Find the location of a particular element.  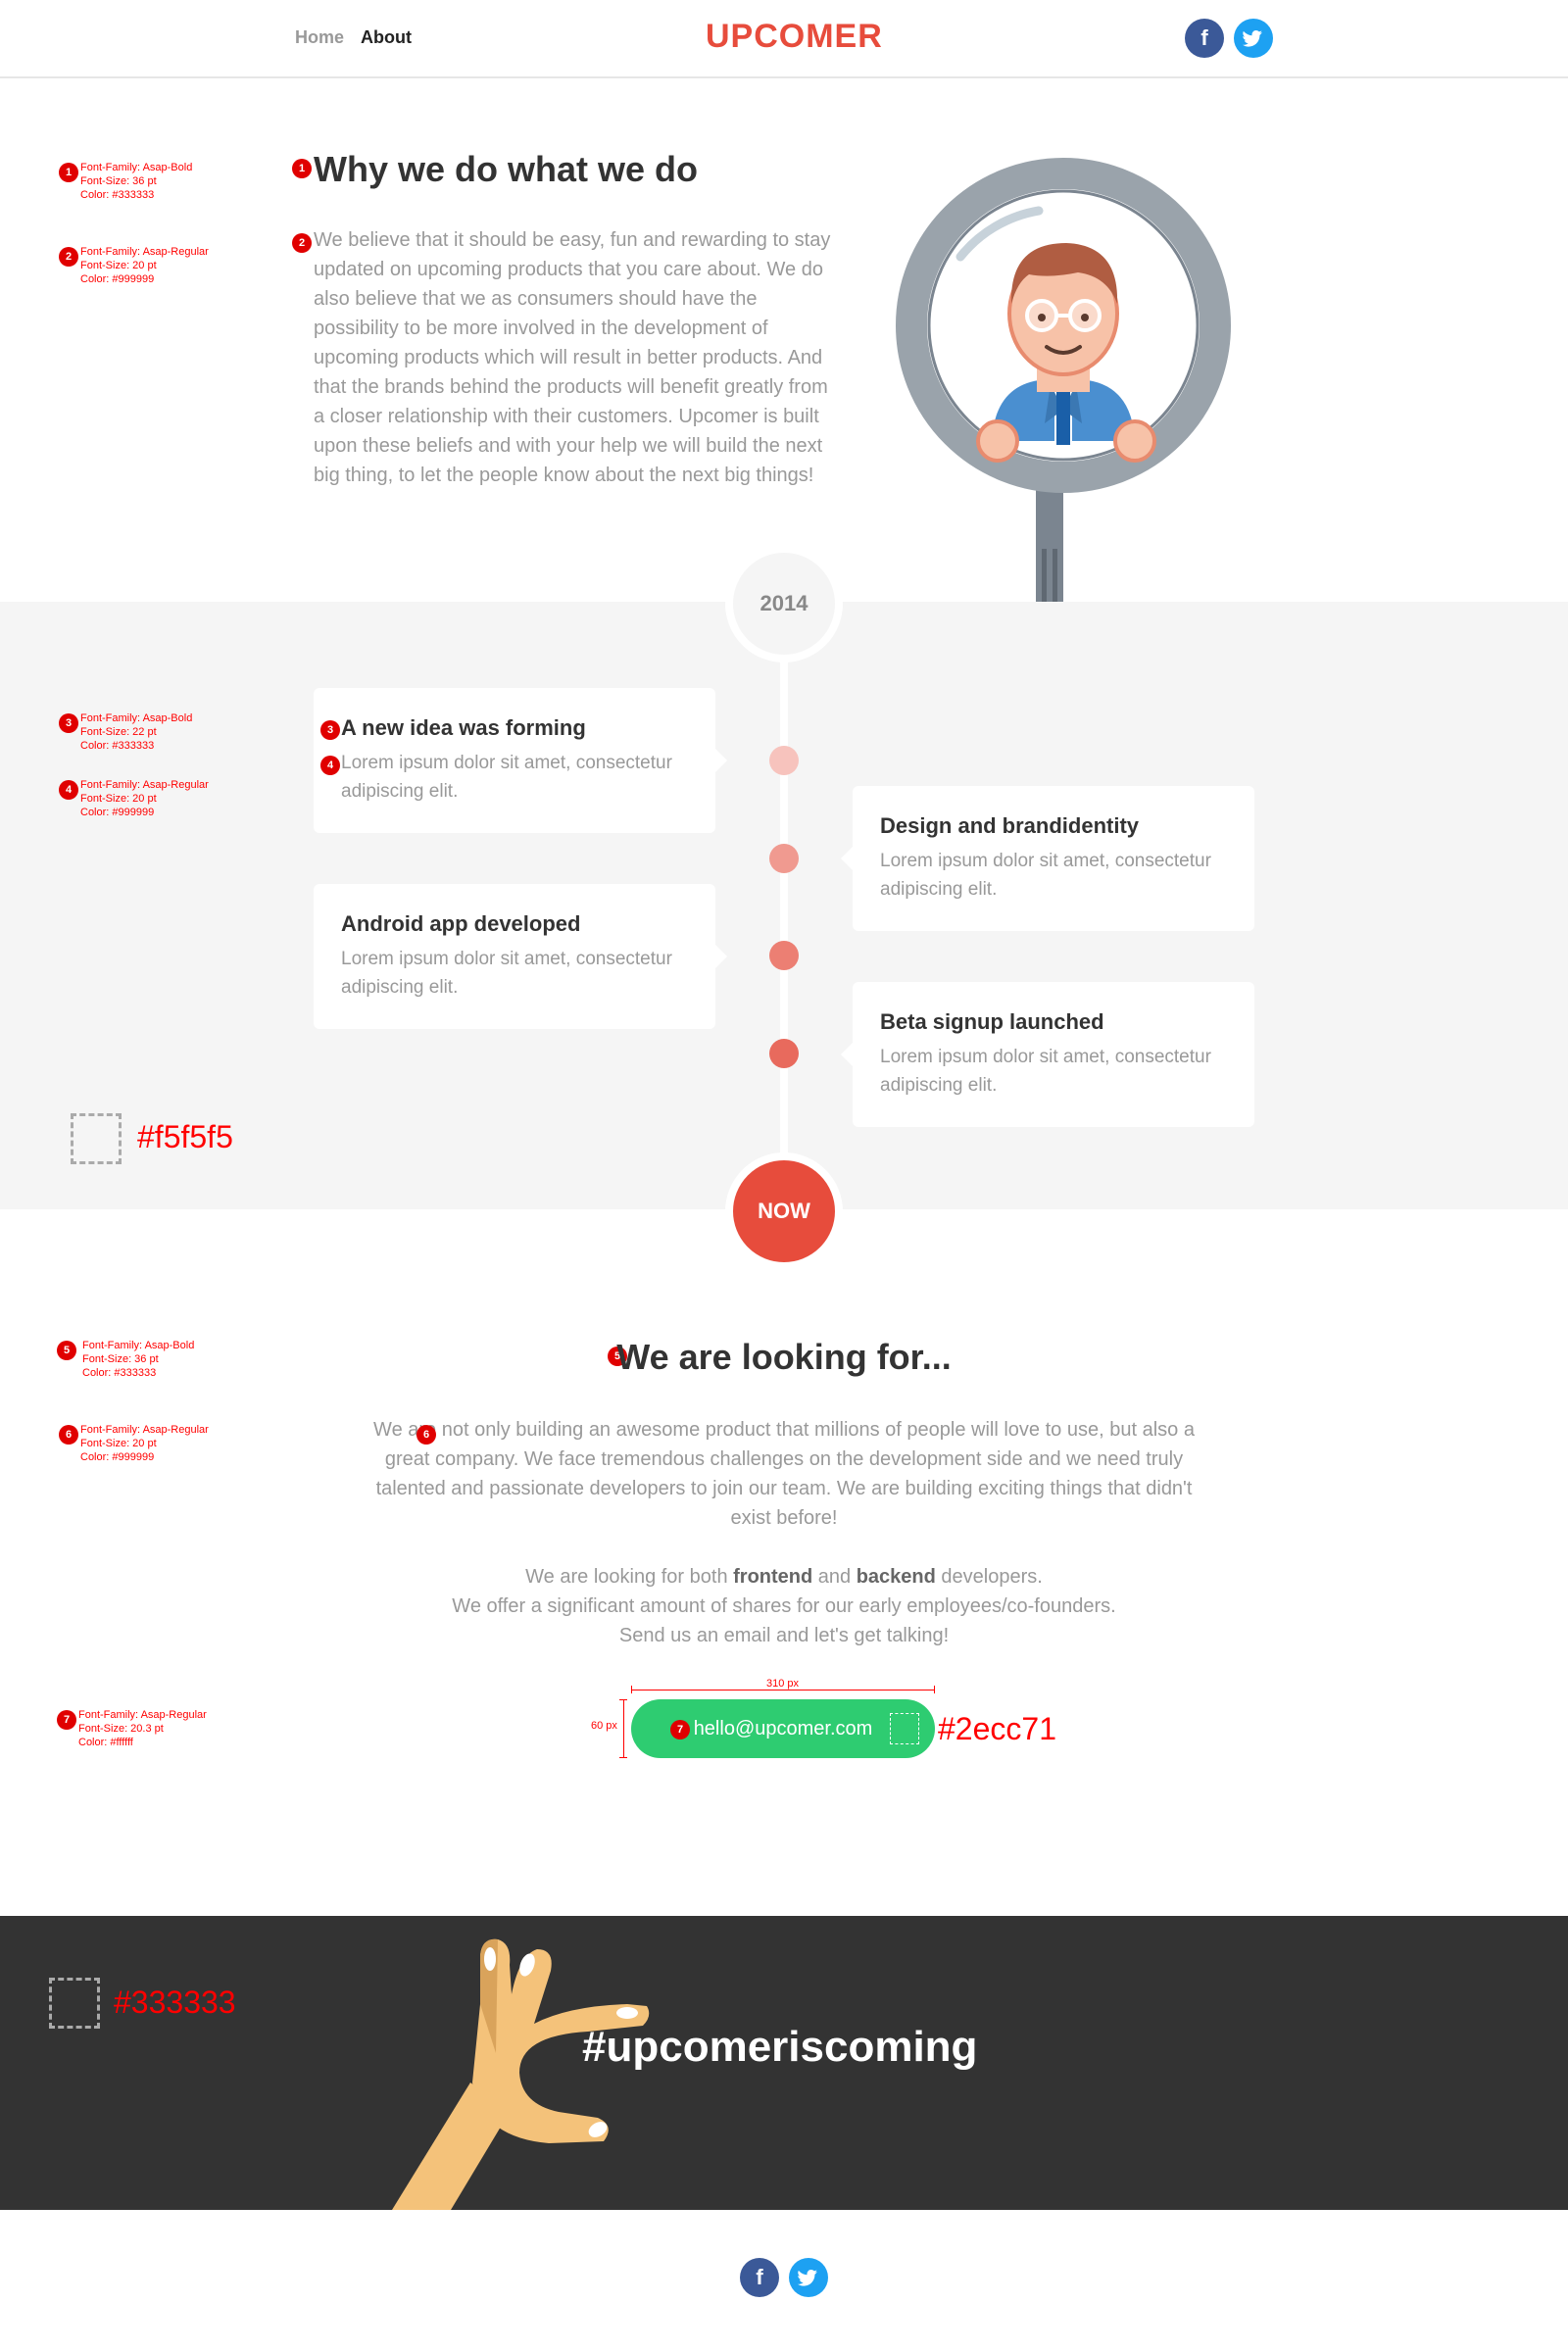

annotation-marker-7: 7 is located at coordinates (66, 1720).